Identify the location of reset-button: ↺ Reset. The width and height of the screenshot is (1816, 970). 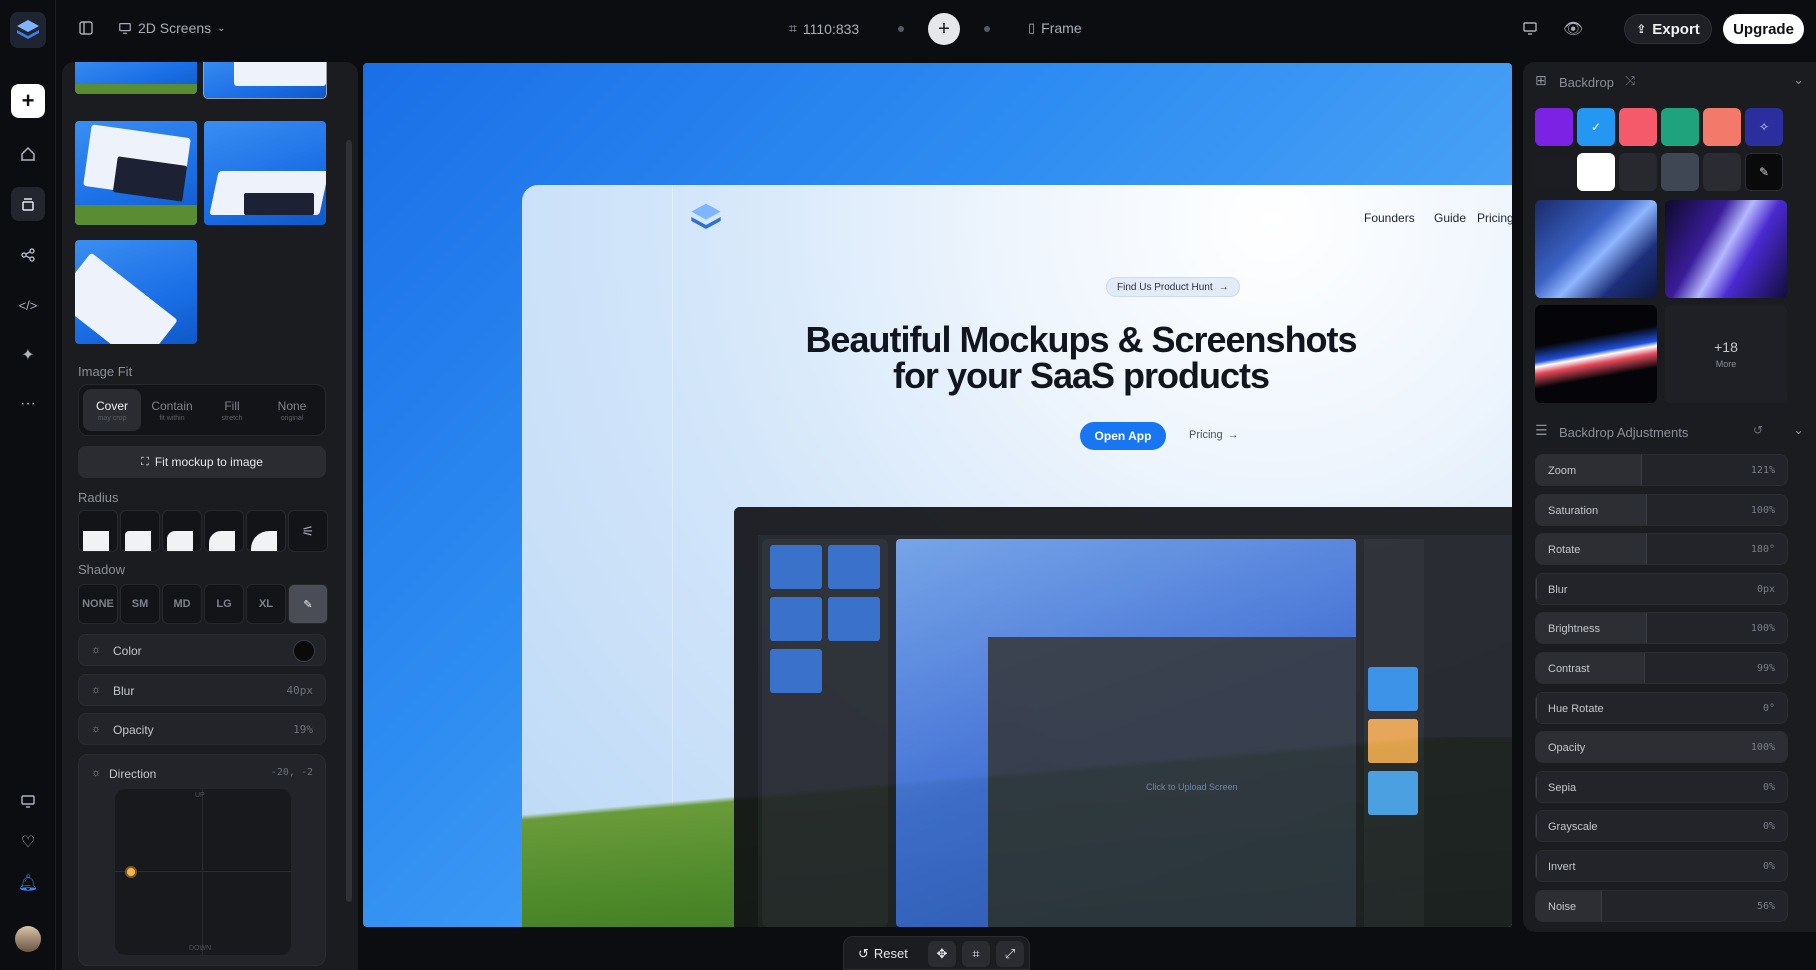
(883, 954).